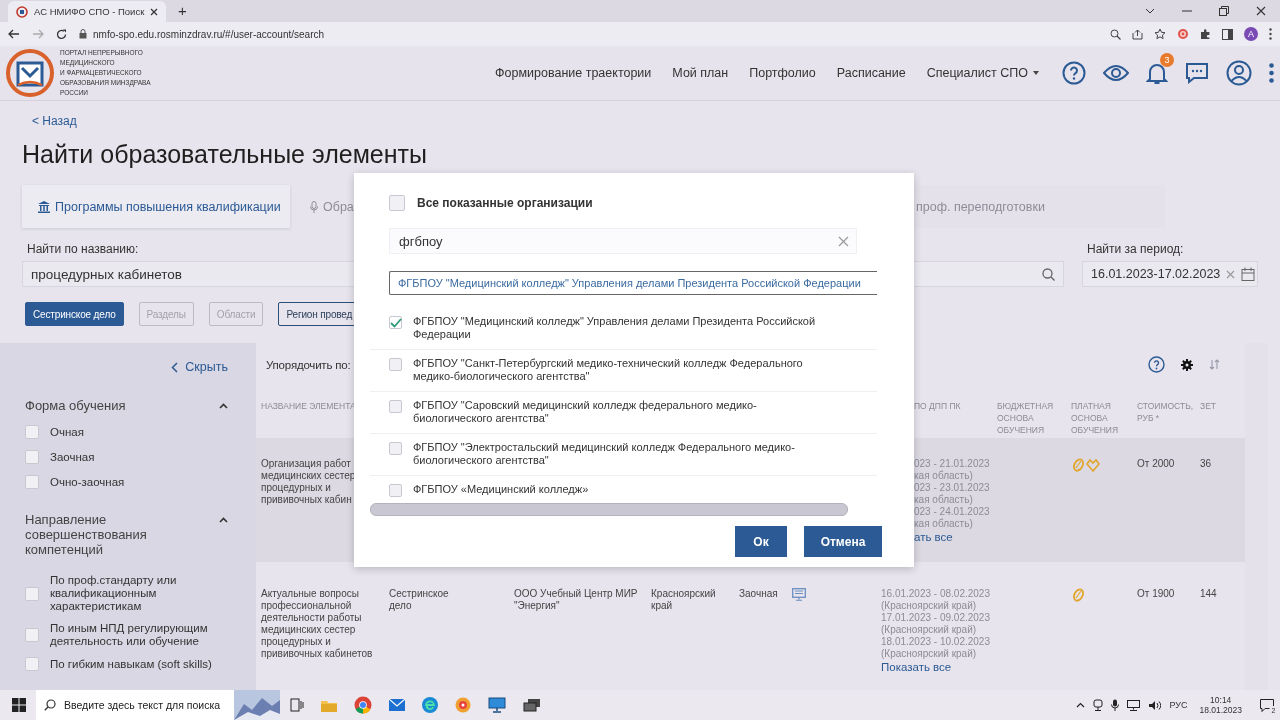  What do you see at coordinates (608, 370) in the screenshot?
I see `option-label: ФГБПОУ "Санкт-Петербургский медико-технический колледж Федерального медико-биологического агентства"` at bounding box center [608, 370].